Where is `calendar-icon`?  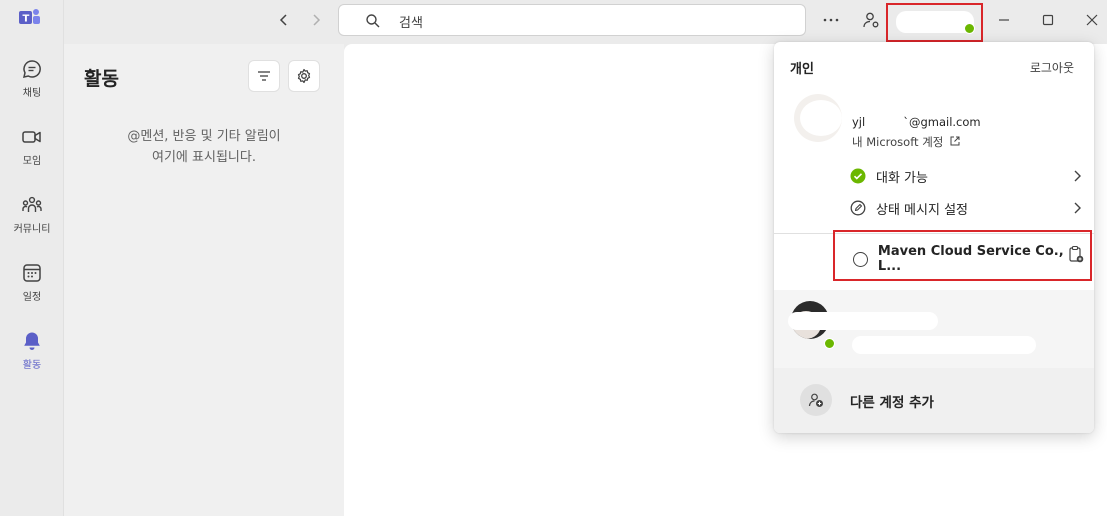 calendar-icon is located at coordinates (32, 273).